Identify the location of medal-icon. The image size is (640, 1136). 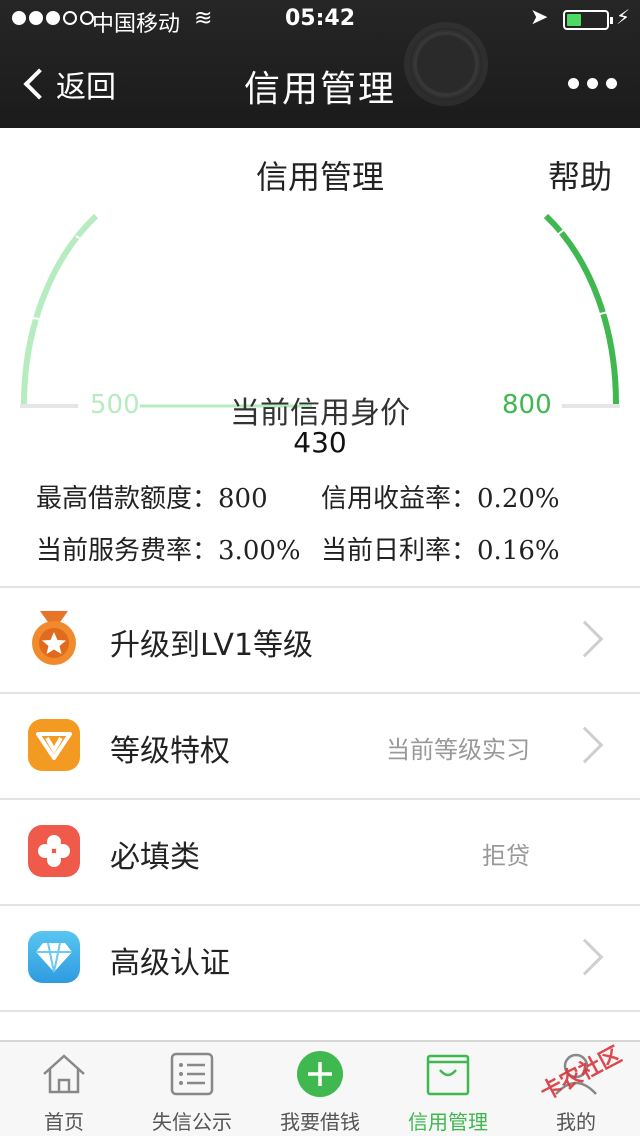
(54, 638).